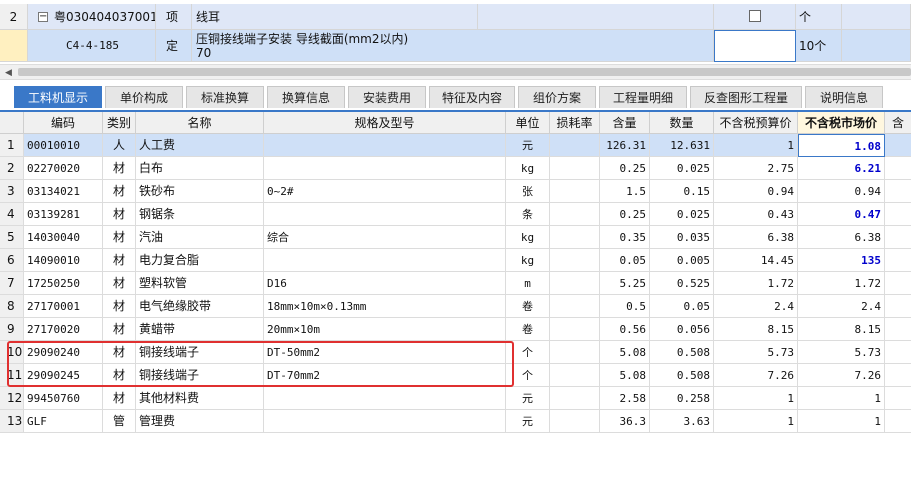 Image resolution: width=911 pixels, height=484 pixels. I want to click on content-cell: 1.5, so click(625, 191).